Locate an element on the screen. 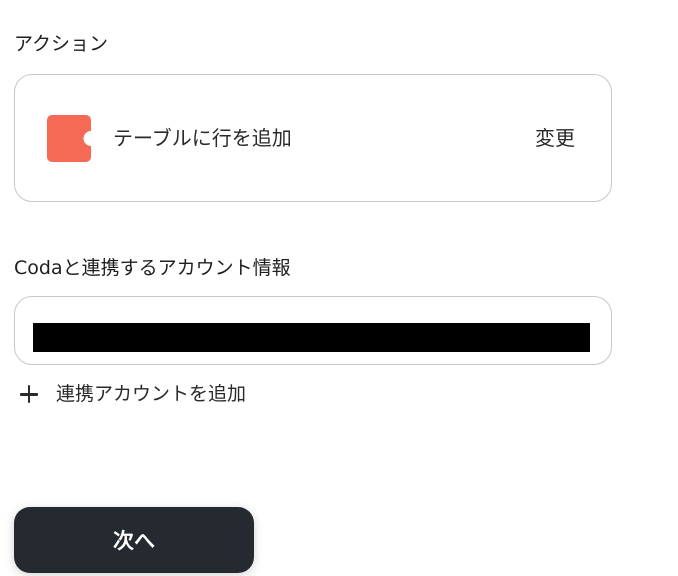  add-account-label: 連携アカウントを追加 is located at coordinates (151, 394).